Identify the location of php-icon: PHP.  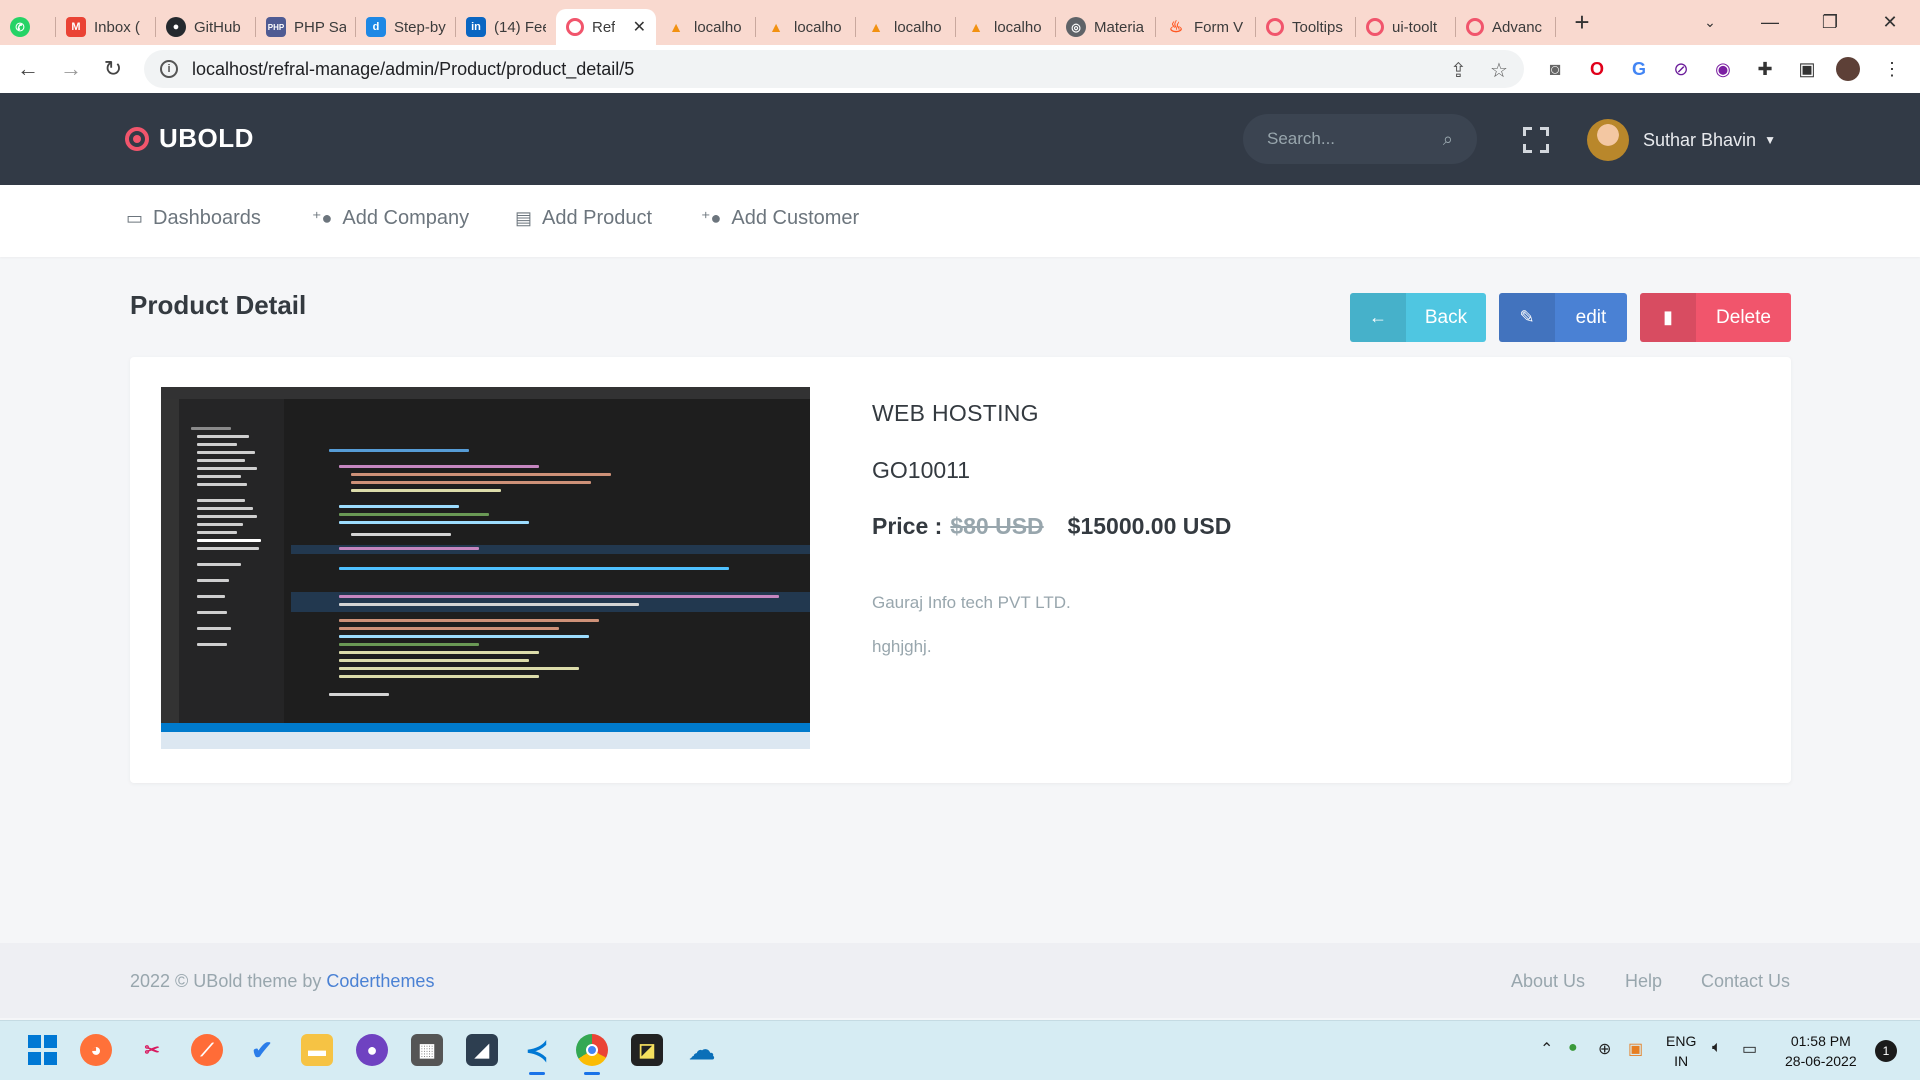
(276, 27).